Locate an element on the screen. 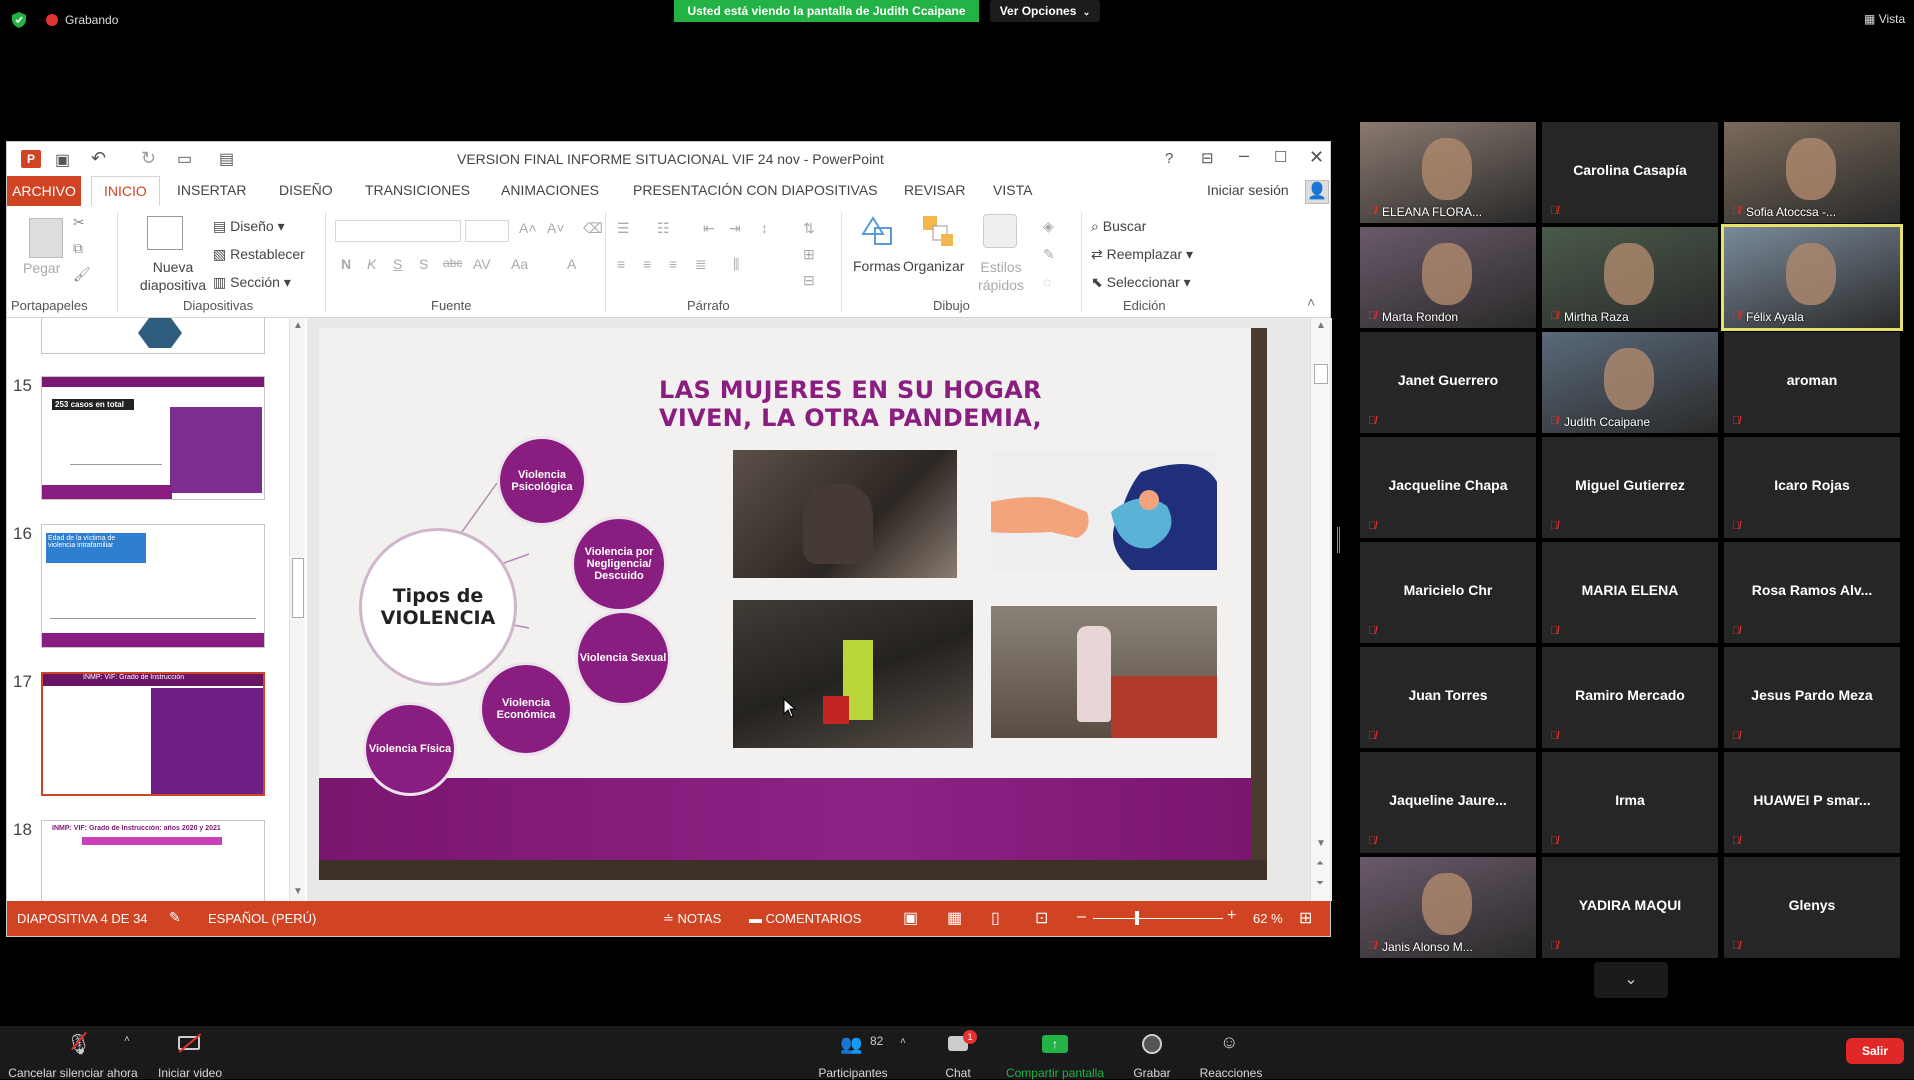 Image resolution: width=1914 pixels, height=1080 pixels. chat-button: 1 Chat is located at coordinates (958, 1053).